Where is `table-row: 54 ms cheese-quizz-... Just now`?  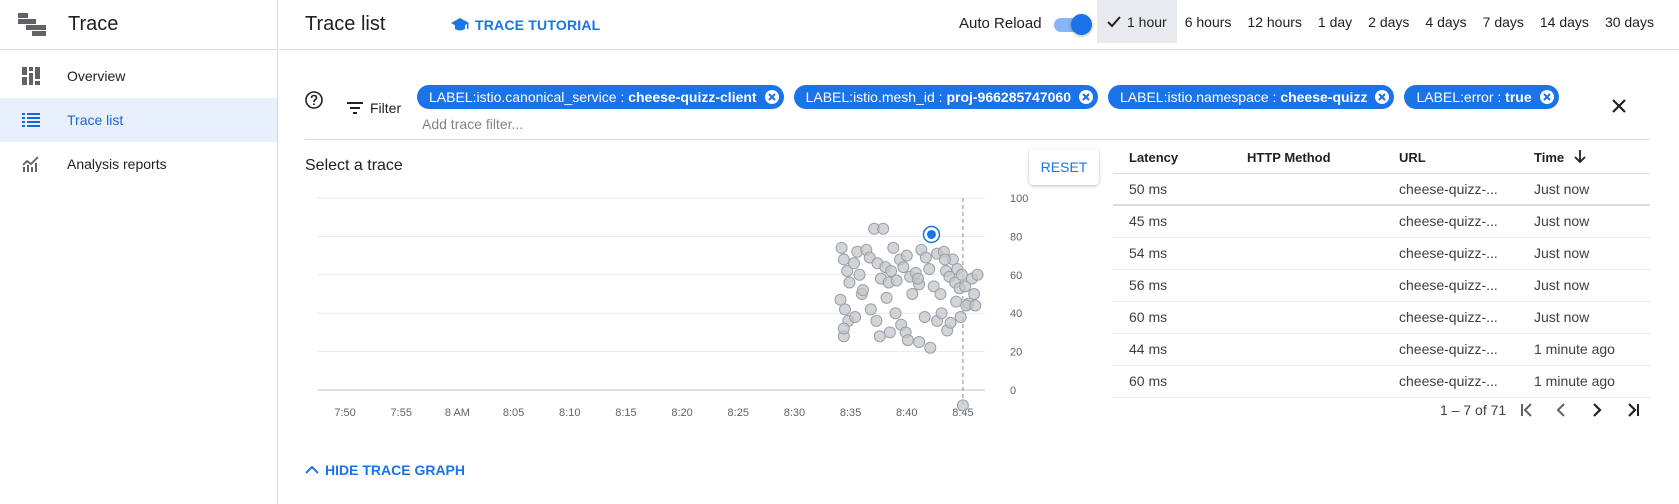 table-row: 54 ms cheese-quizz-... Just now is located at coordinates (1381, 253).